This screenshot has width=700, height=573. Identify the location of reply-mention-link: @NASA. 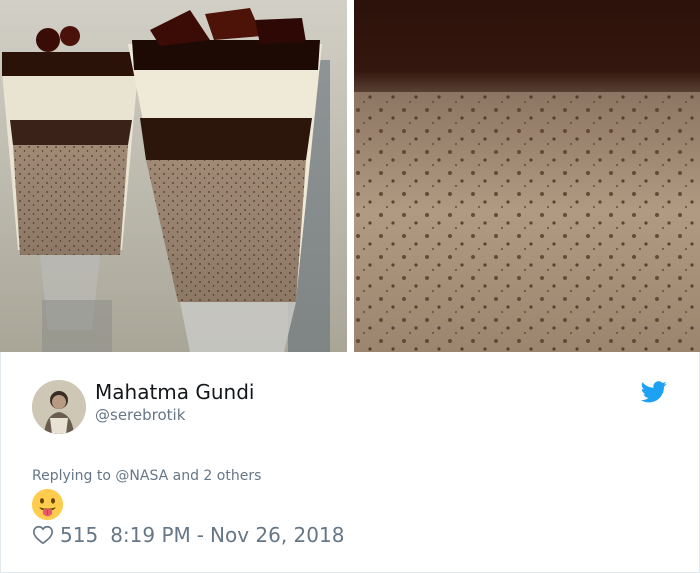
(141, 476).